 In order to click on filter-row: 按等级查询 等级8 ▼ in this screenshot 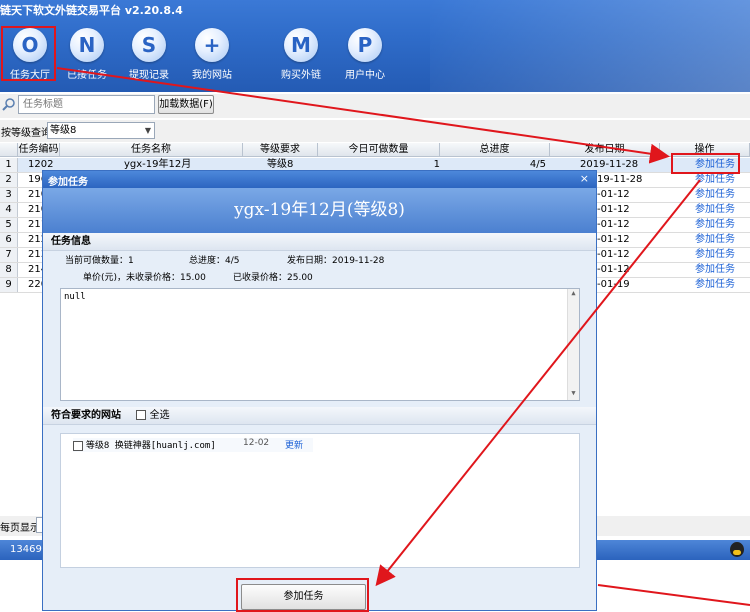, I will do `click(375, 131)`.